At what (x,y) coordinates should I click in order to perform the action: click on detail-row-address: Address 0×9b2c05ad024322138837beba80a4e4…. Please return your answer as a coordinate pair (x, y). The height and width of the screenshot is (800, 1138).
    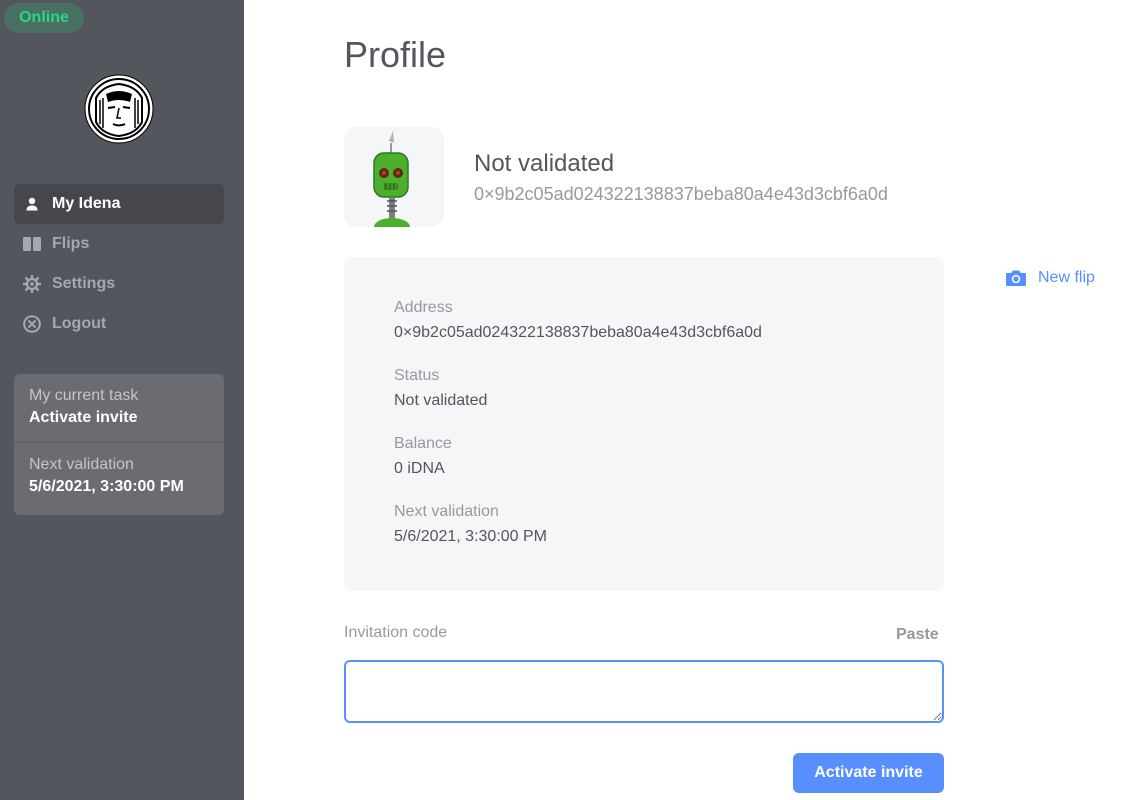
    Looking at the image, I should click on (644, 322).